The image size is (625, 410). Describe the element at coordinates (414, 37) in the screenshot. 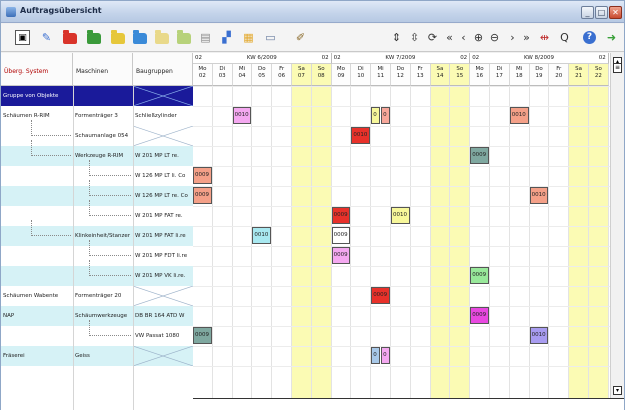

I see `collapse-rows-icon: ⇳` at that location.